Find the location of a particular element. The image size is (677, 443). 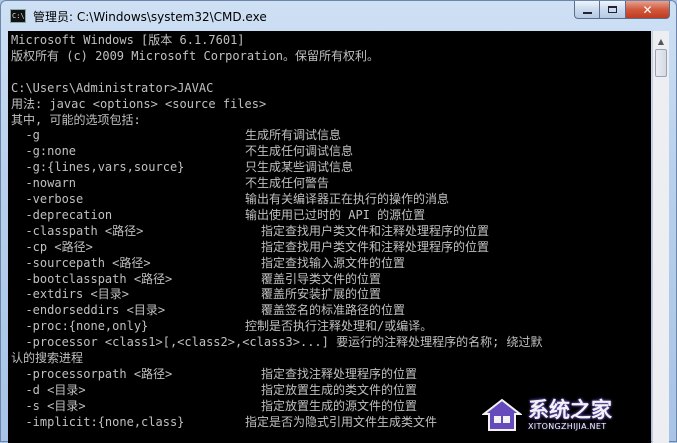

option-flag: -extdirs <目录> is located at coordinates (70, 294).